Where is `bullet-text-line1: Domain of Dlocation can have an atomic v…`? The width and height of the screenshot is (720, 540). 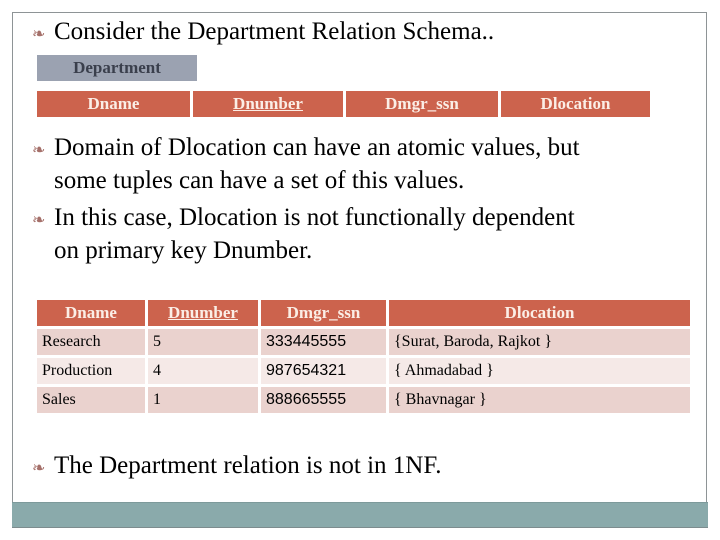 bullet-text-line1: Domain of Dlocation can have an atomic v… is located at coordinates (317, 147).